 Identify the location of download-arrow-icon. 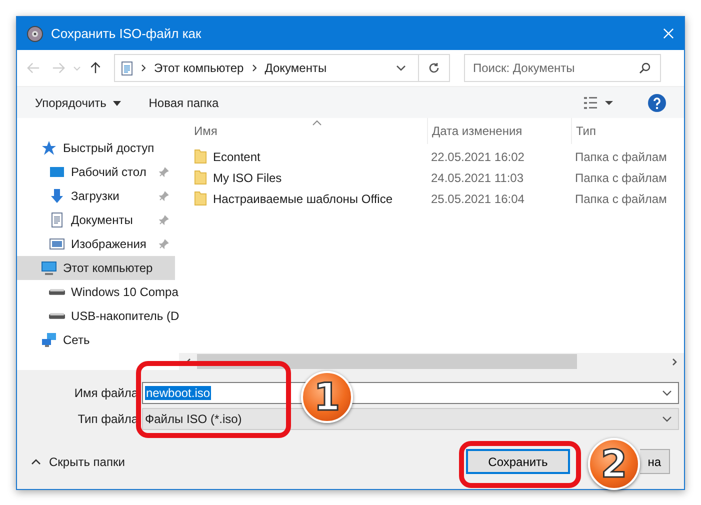
(57, 196).